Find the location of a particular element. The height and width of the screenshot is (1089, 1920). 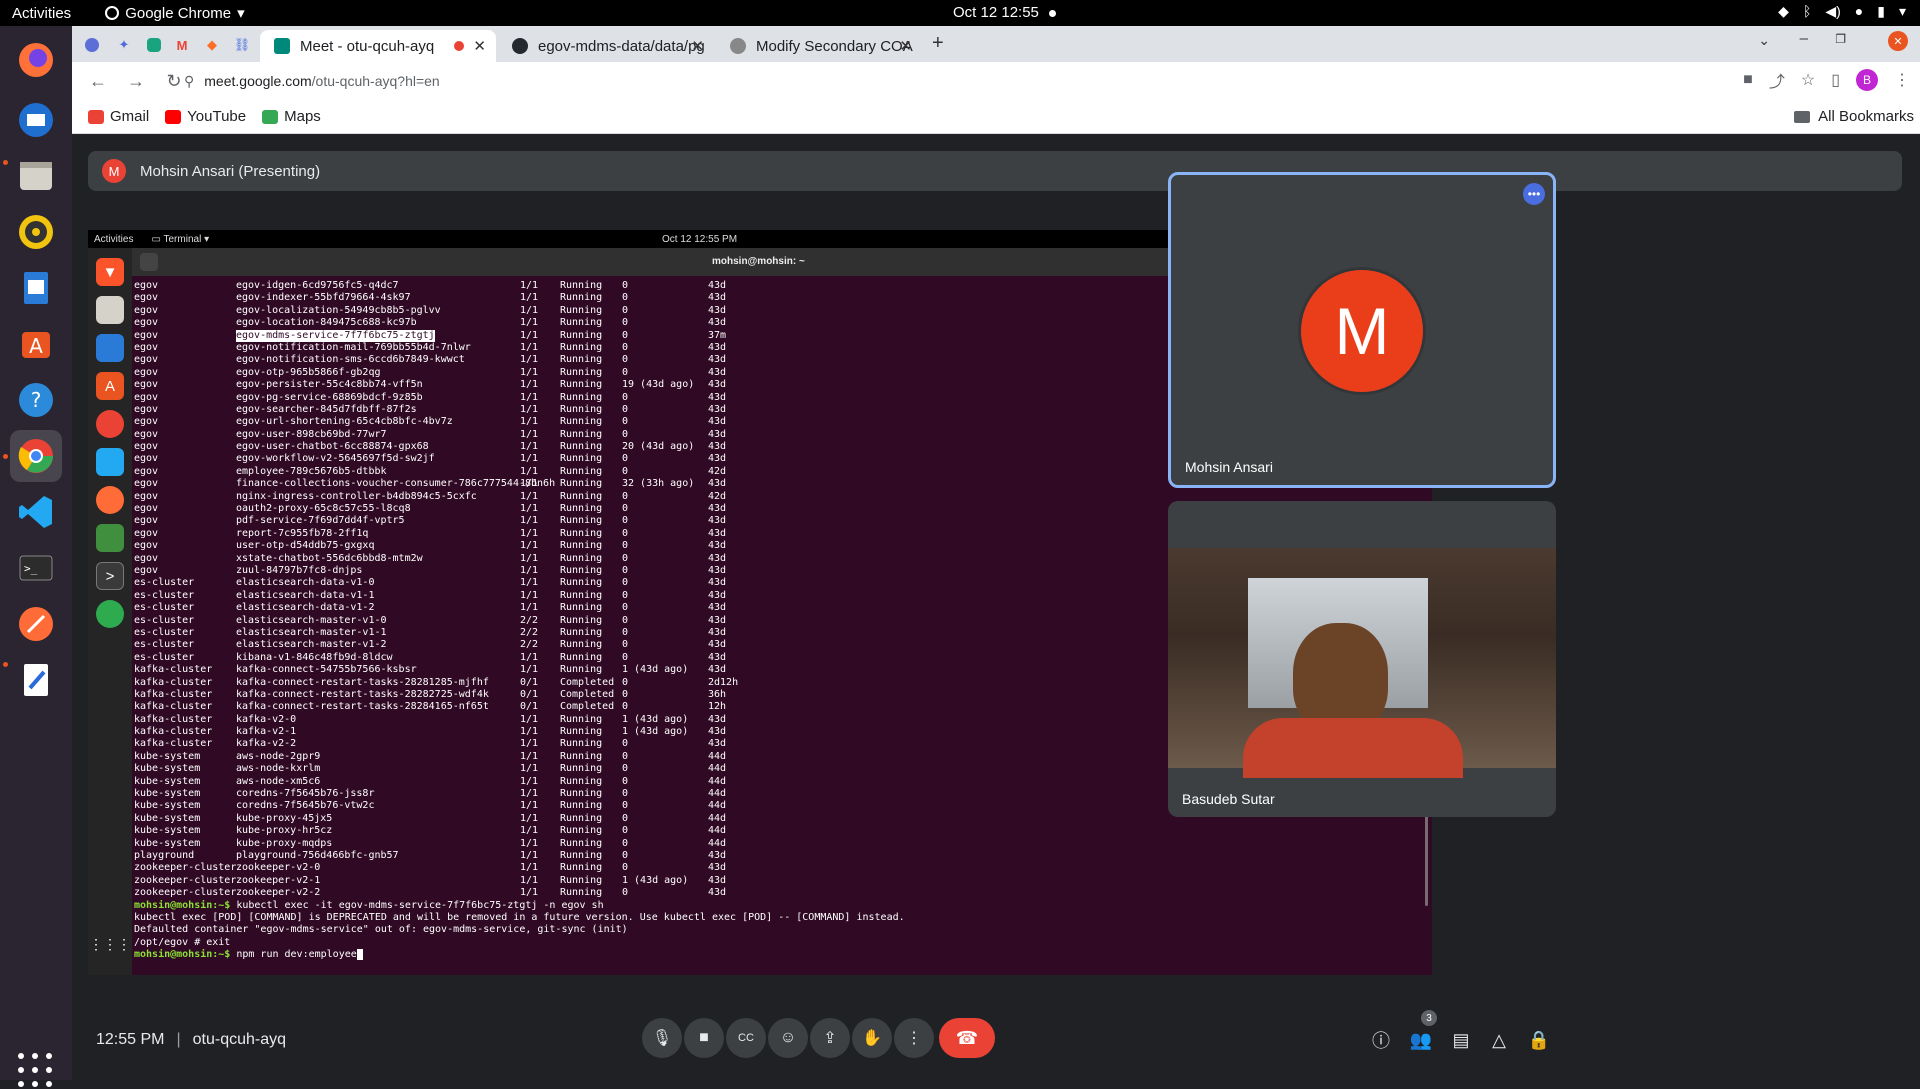

pod-cell: egov is located at coordinates (146, 558).